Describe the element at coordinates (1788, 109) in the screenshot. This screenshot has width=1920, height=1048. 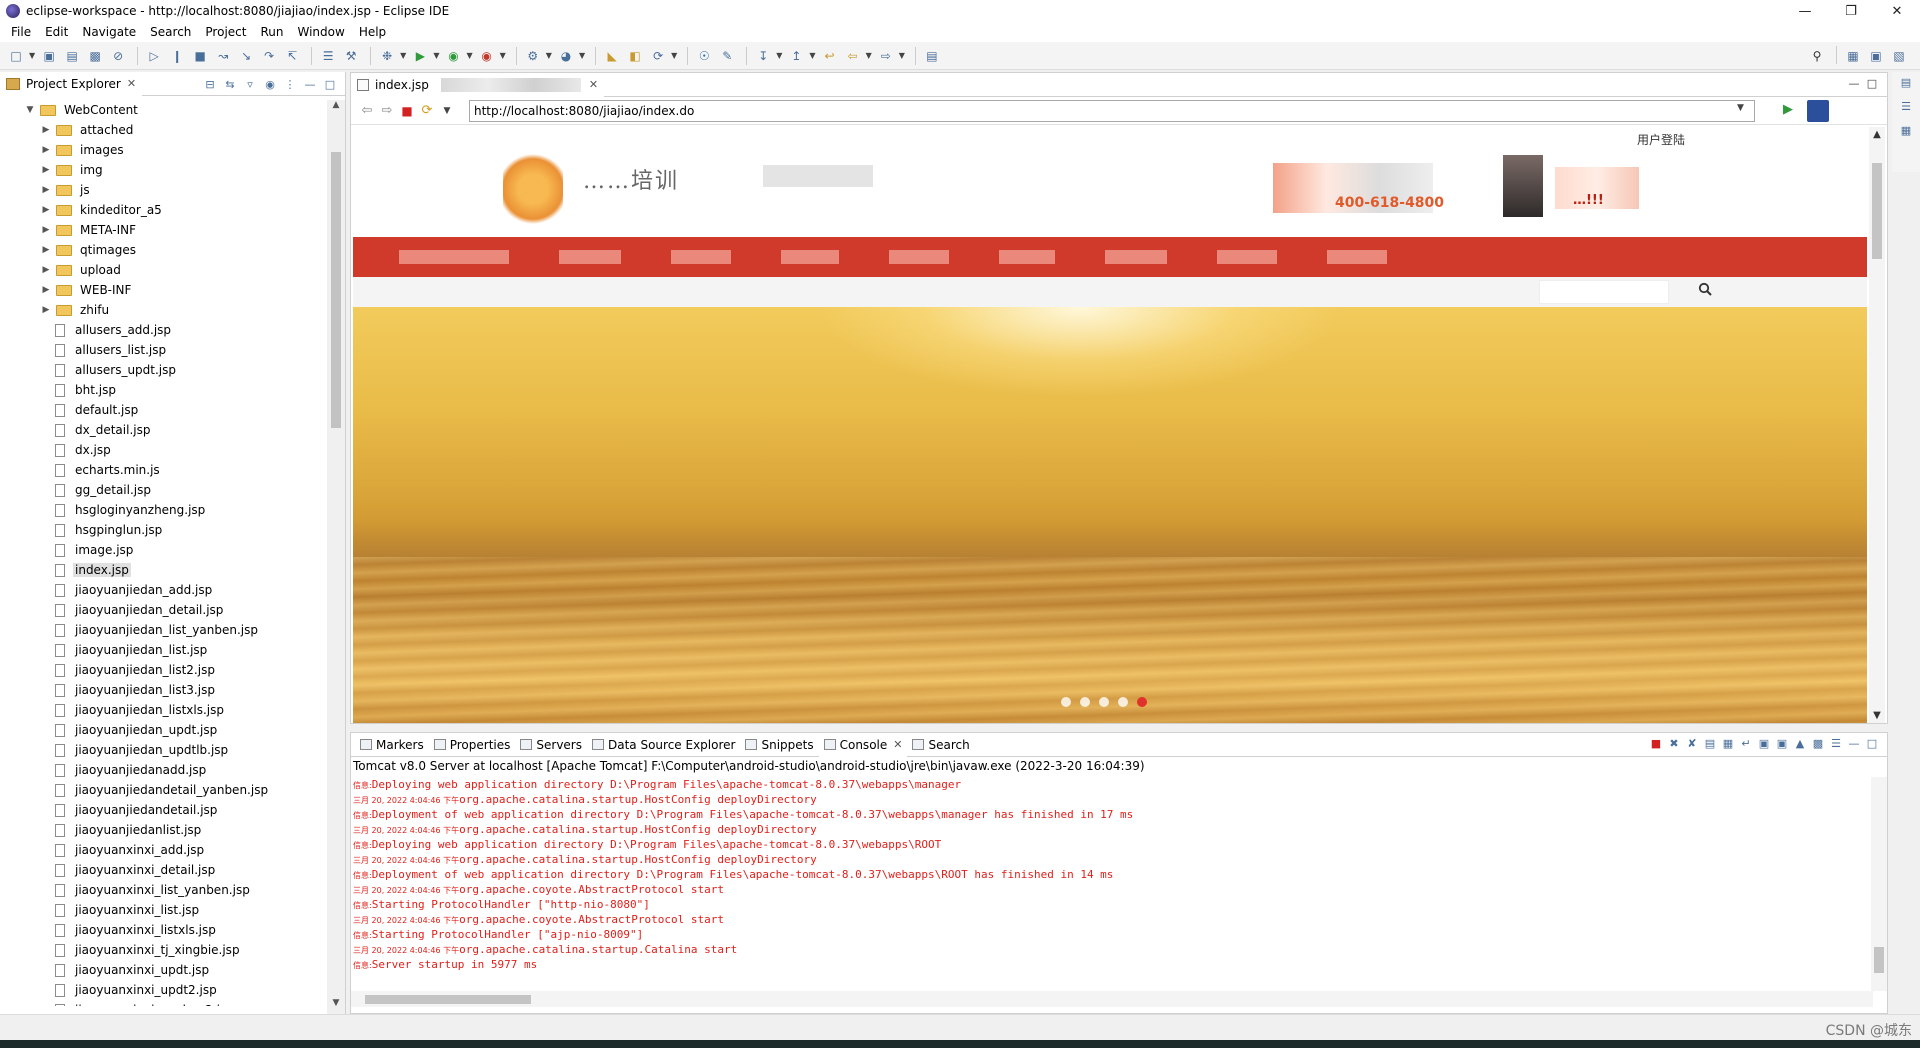
I see `go-icon: ▶` at that location.